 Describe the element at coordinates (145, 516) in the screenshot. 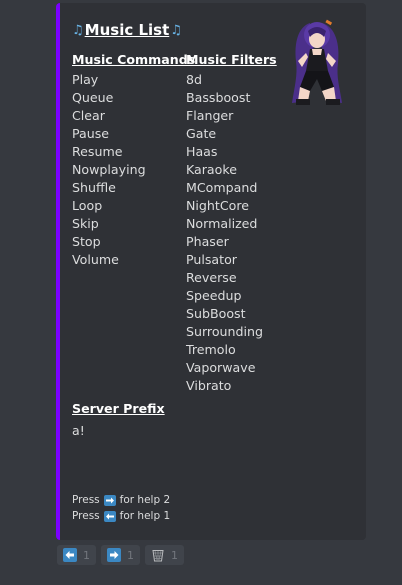

I see `help-post-text: for help 1` at that location.